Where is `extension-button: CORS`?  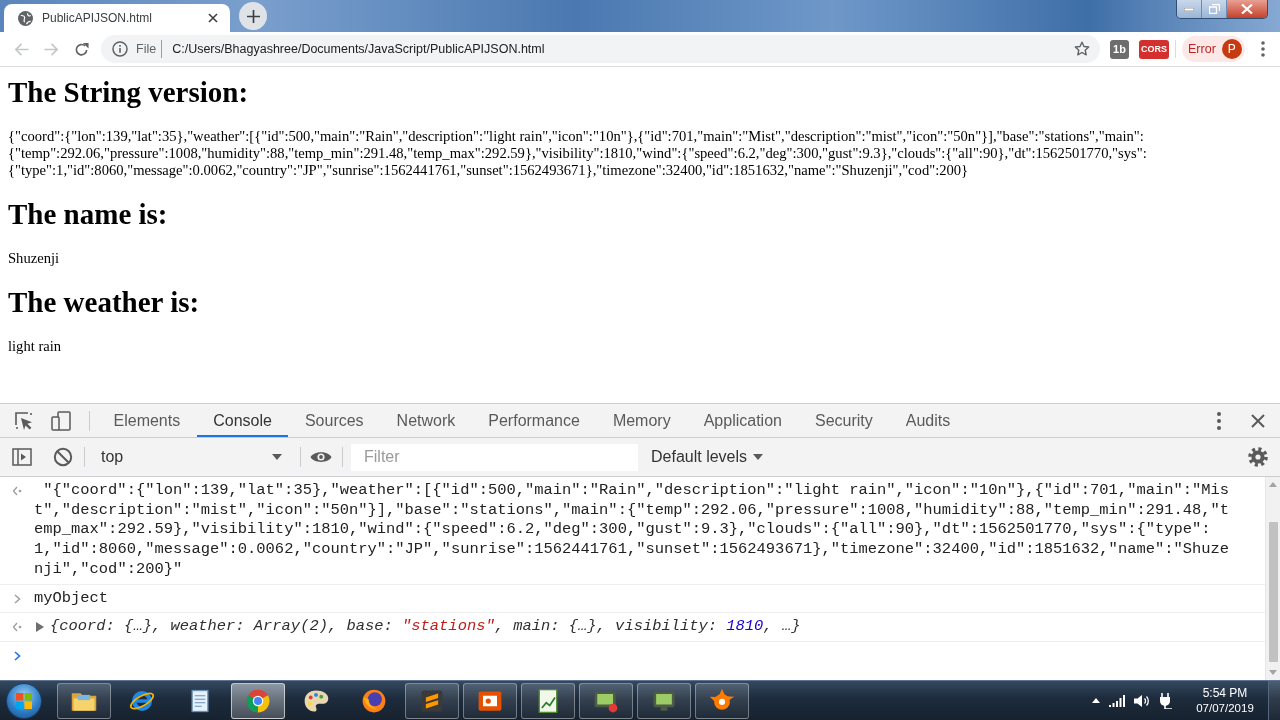
extension-button: CORS is located at coordinates (1154, 49).